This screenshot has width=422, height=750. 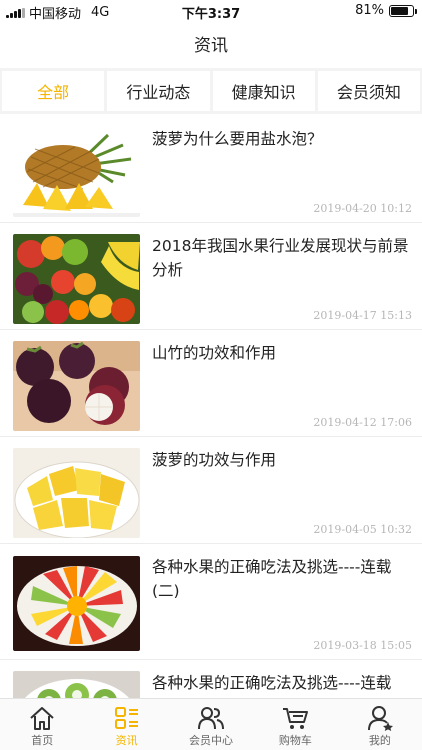 I want to click on fruit-platter-image, so click(x=76, y=603).